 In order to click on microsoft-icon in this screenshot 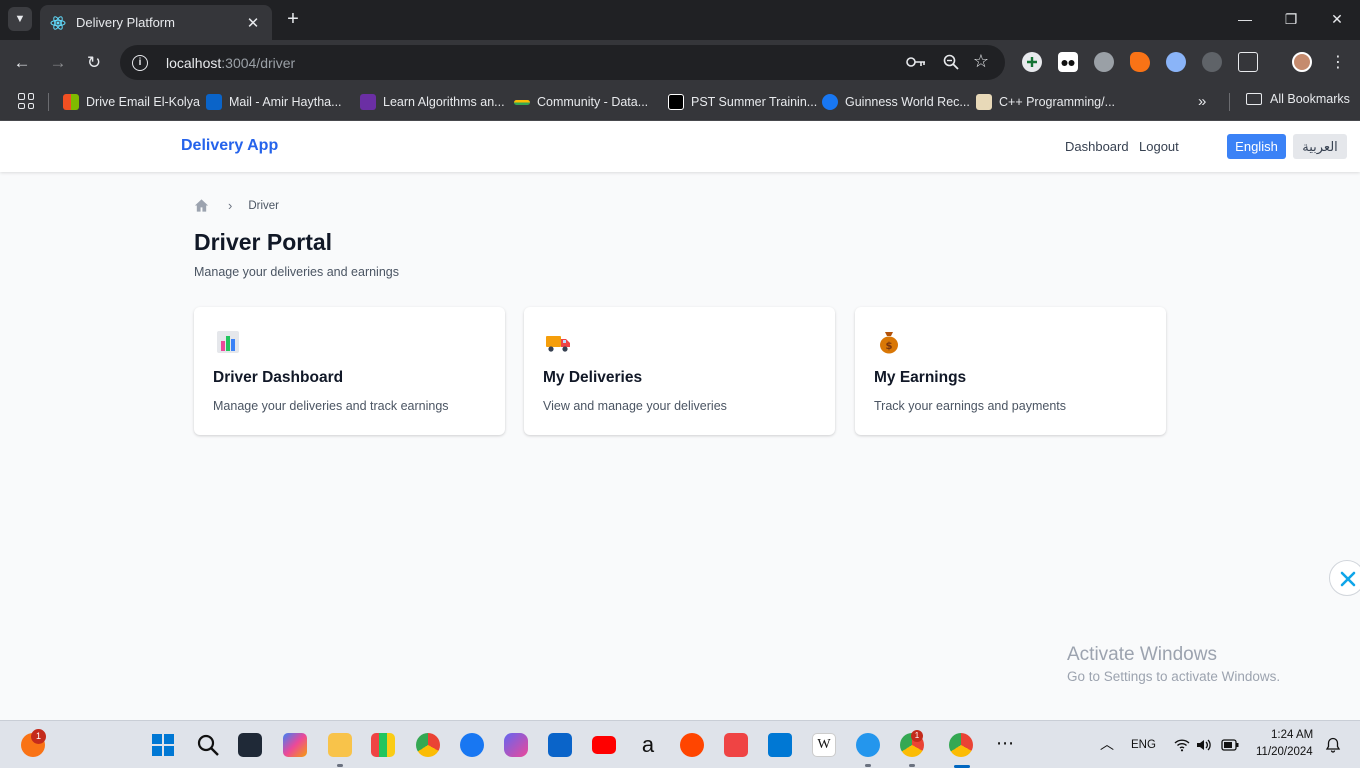, I will do `click(71, 102)`.